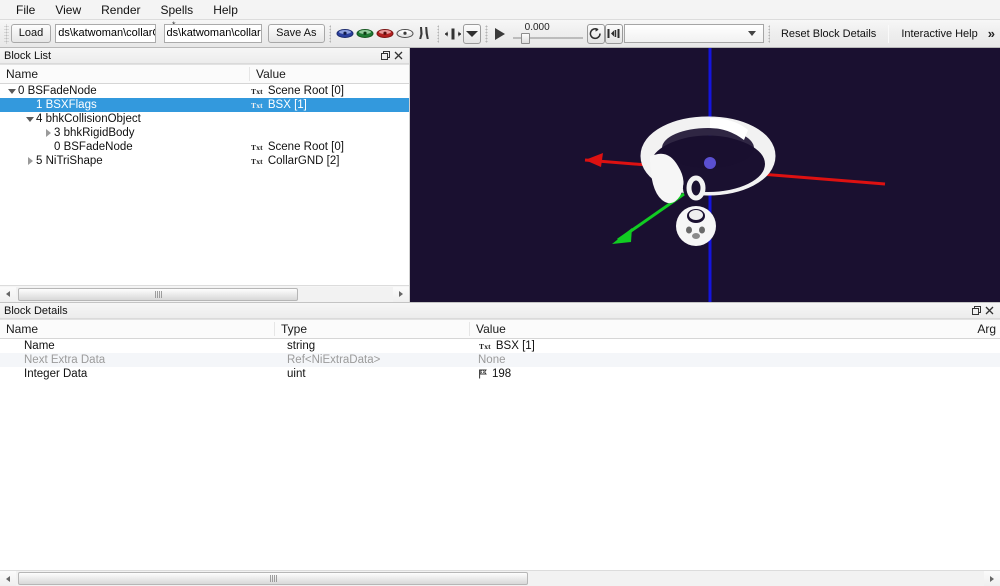  What do you see at coordinates (204, 133) in the screenshot?
I see `block-list-row: 3 bhkRigidBody` at bounding box center [204, 133].